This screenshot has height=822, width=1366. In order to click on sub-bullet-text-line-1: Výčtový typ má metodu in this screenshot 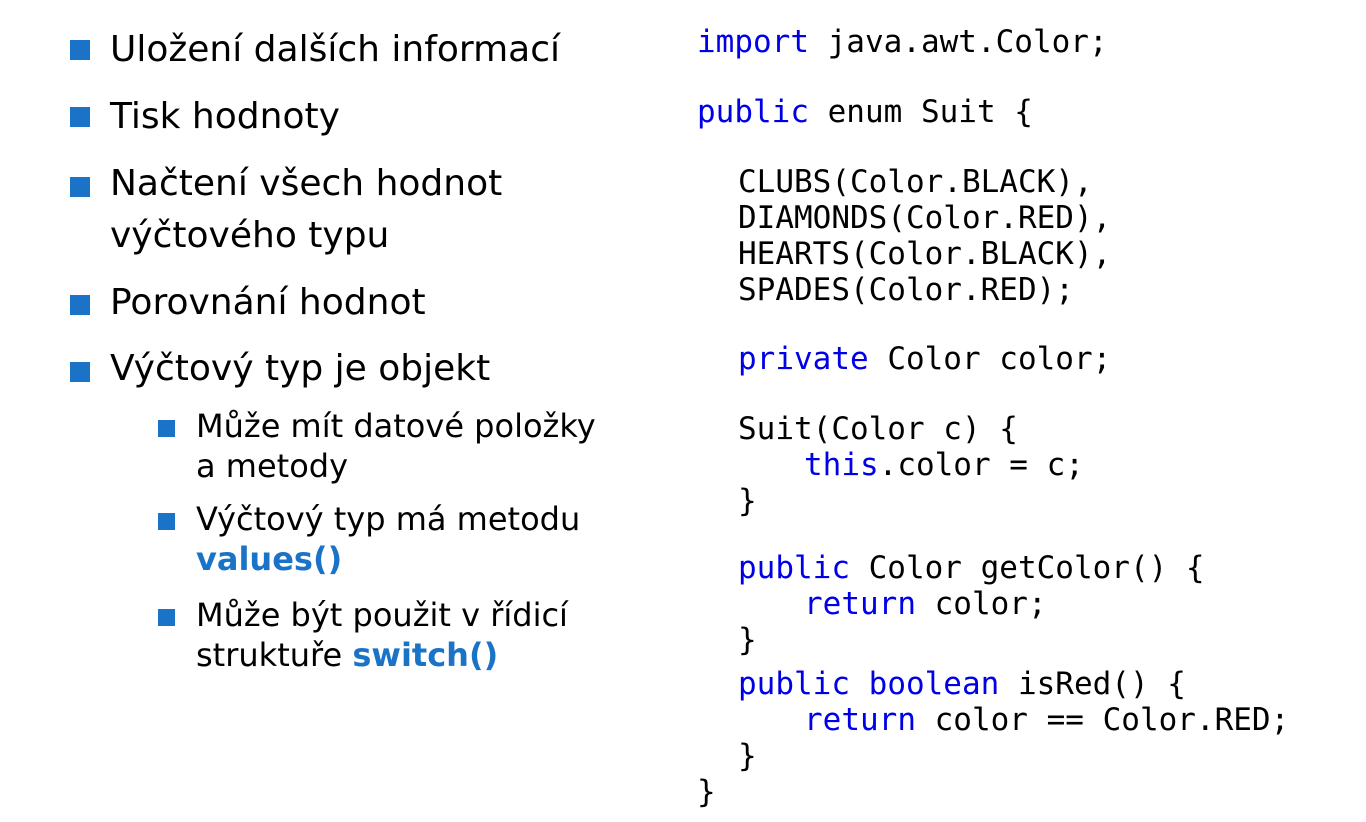, I will do `click(388, 519)`.